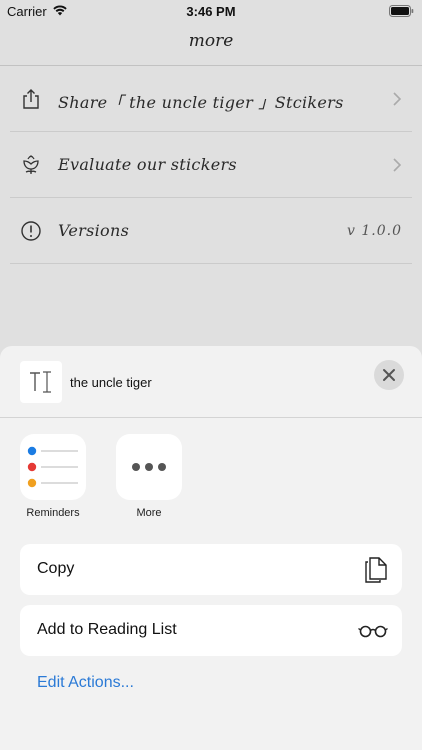 The width and height of the screenshot is (422, 750). Describe the element at coordinates (149, 513) in the screenshot. I see `more-app-label: More` at that location.